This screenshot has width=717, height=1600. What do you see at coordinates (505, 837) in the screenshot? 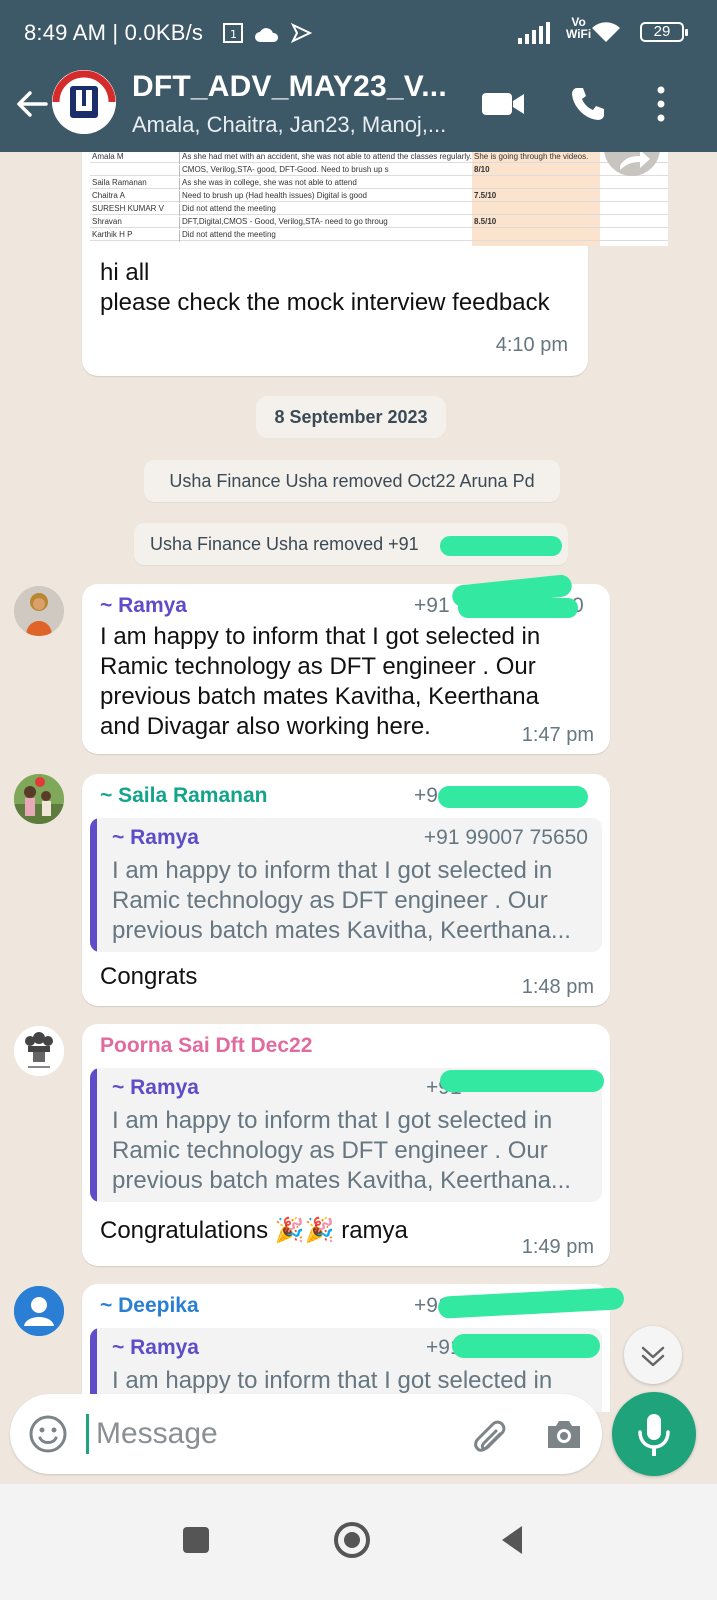
I see `quote-phone: +91 99007 75650` at bounding box center [505, 837].